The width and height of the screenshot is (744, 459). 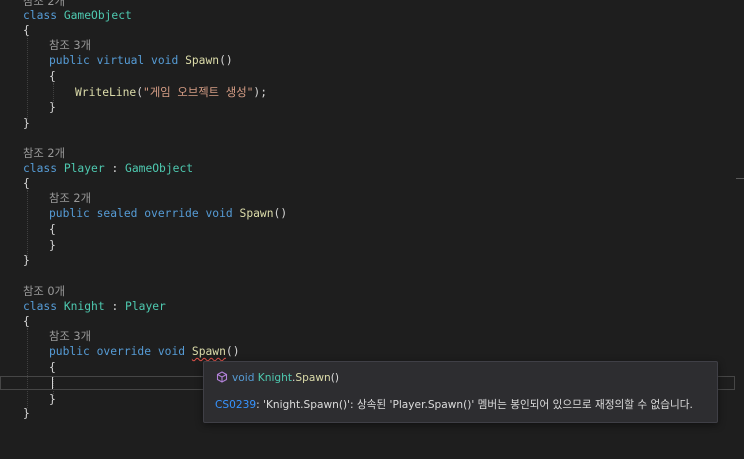 I want to click on class-declaration: class Knight : Player, so click(x=94, y=306).